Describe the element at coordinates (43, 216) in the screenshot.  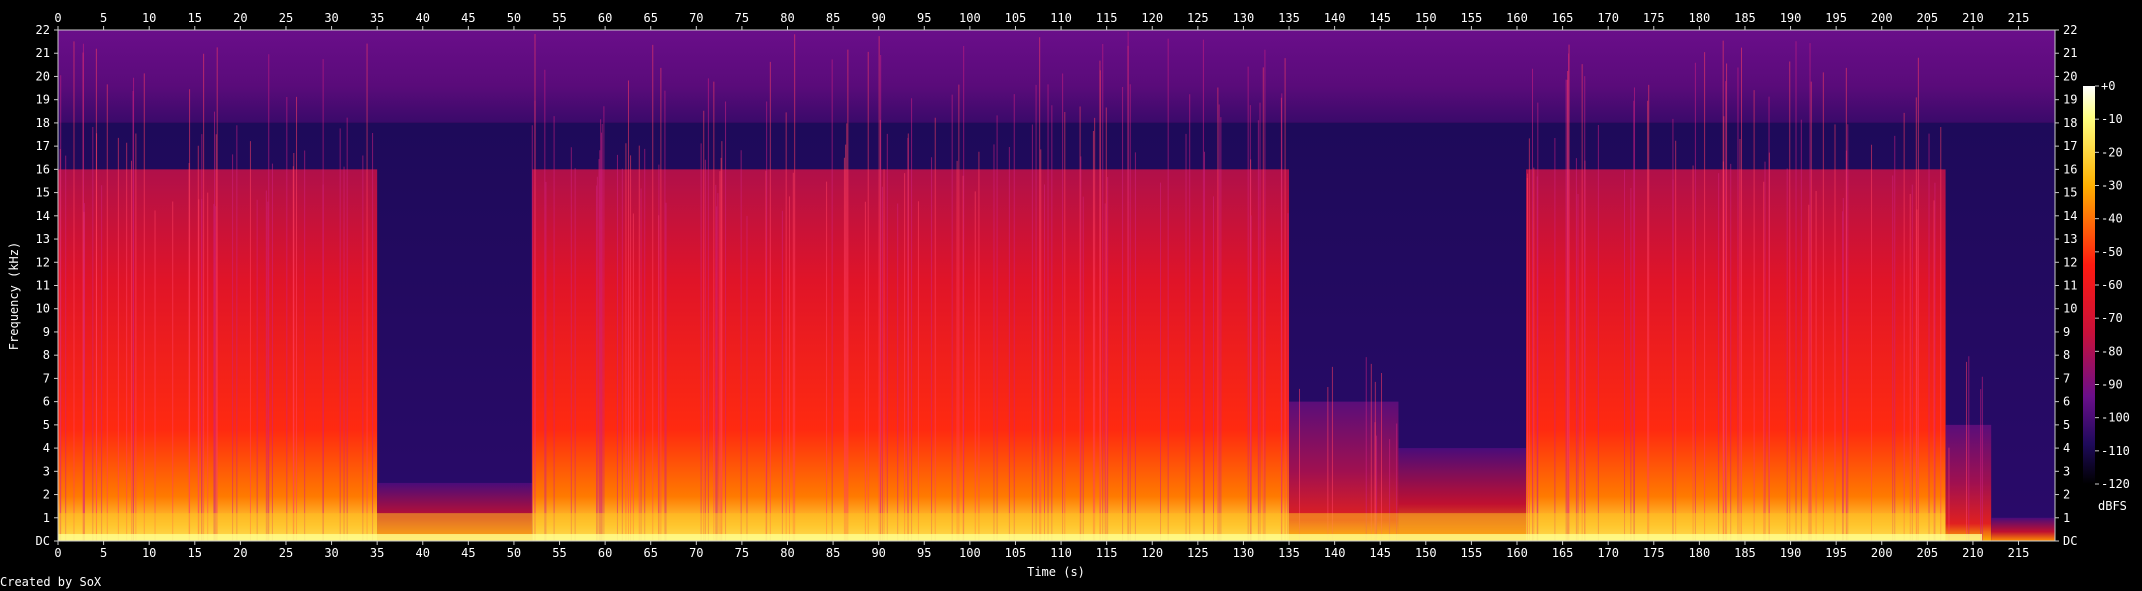
I see `y-tick-label-left: 14` at that location.